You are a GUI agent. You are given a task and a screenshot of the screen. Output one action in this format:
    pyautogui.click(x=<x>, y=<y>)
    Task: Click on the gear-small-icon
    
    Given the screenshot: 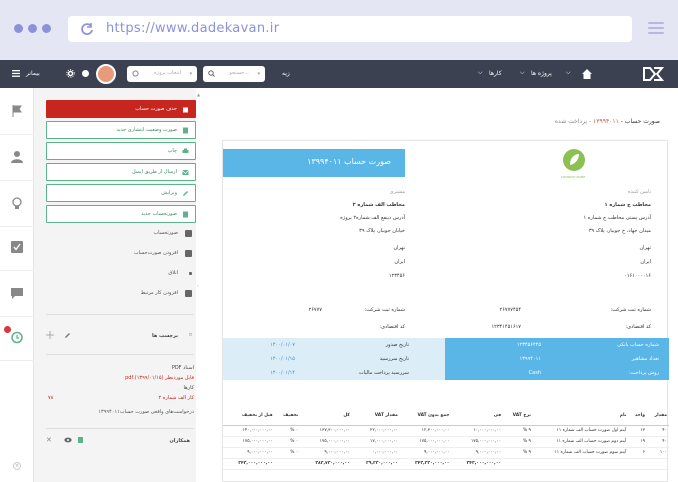 What is the action you would take?
    pyautogui.click(x=135, y=73)
    